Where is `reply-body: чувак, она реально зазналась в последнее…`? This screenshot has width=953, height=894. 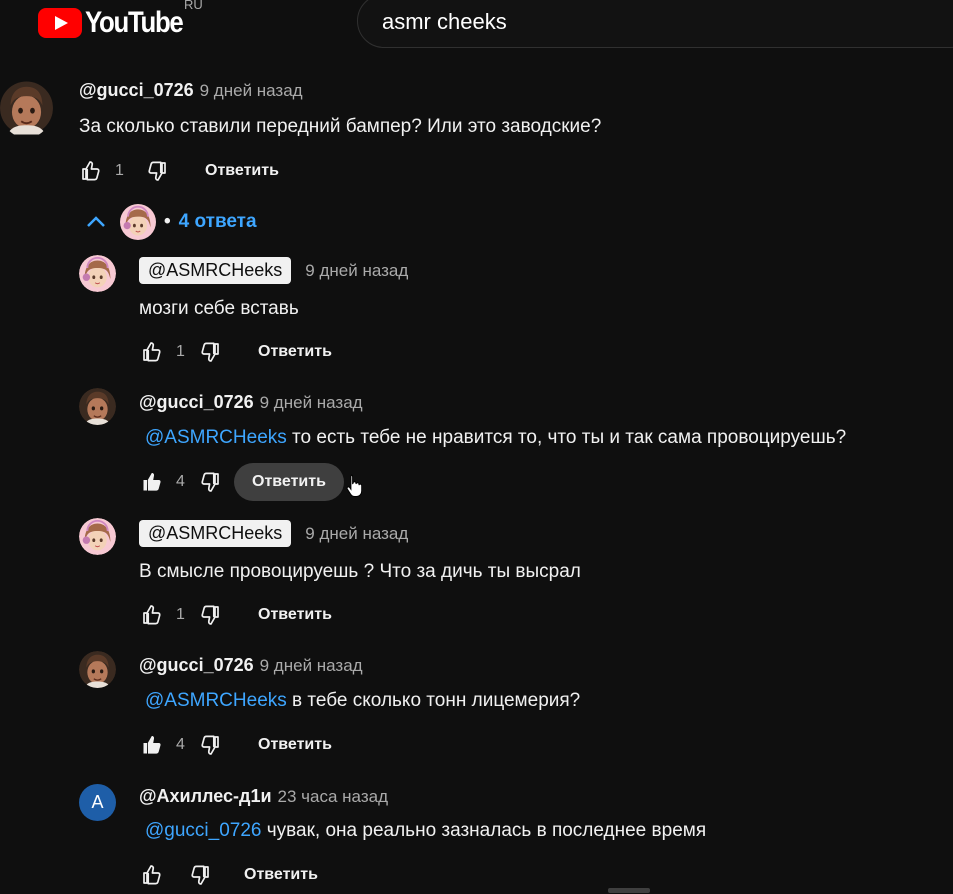 reply-body: чувак, она реально зазналась в последнее… is located at coordinates (484, 830).